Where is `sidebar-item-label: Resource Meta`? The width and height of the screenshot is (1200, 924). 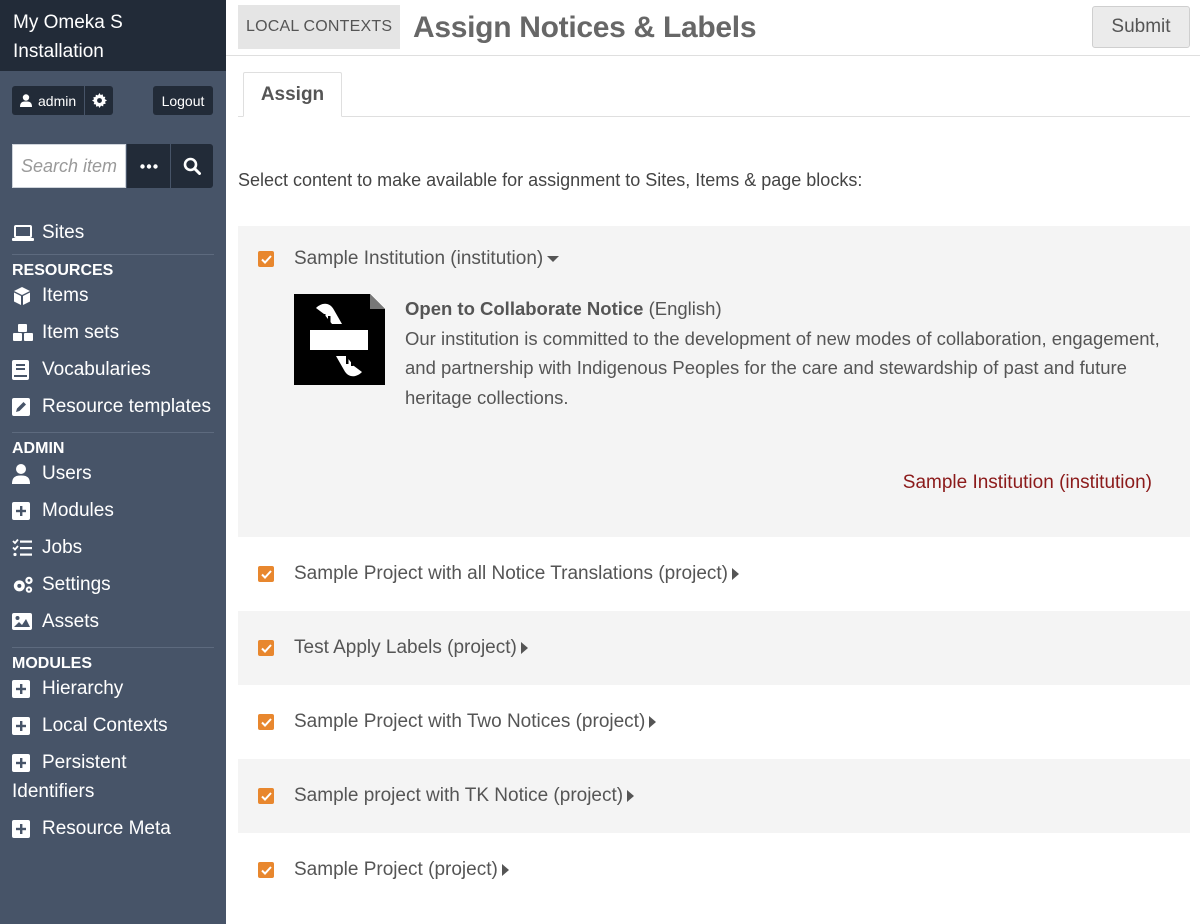
sidebar-item-label: Resource Meta is located at coordinates (106, 828).